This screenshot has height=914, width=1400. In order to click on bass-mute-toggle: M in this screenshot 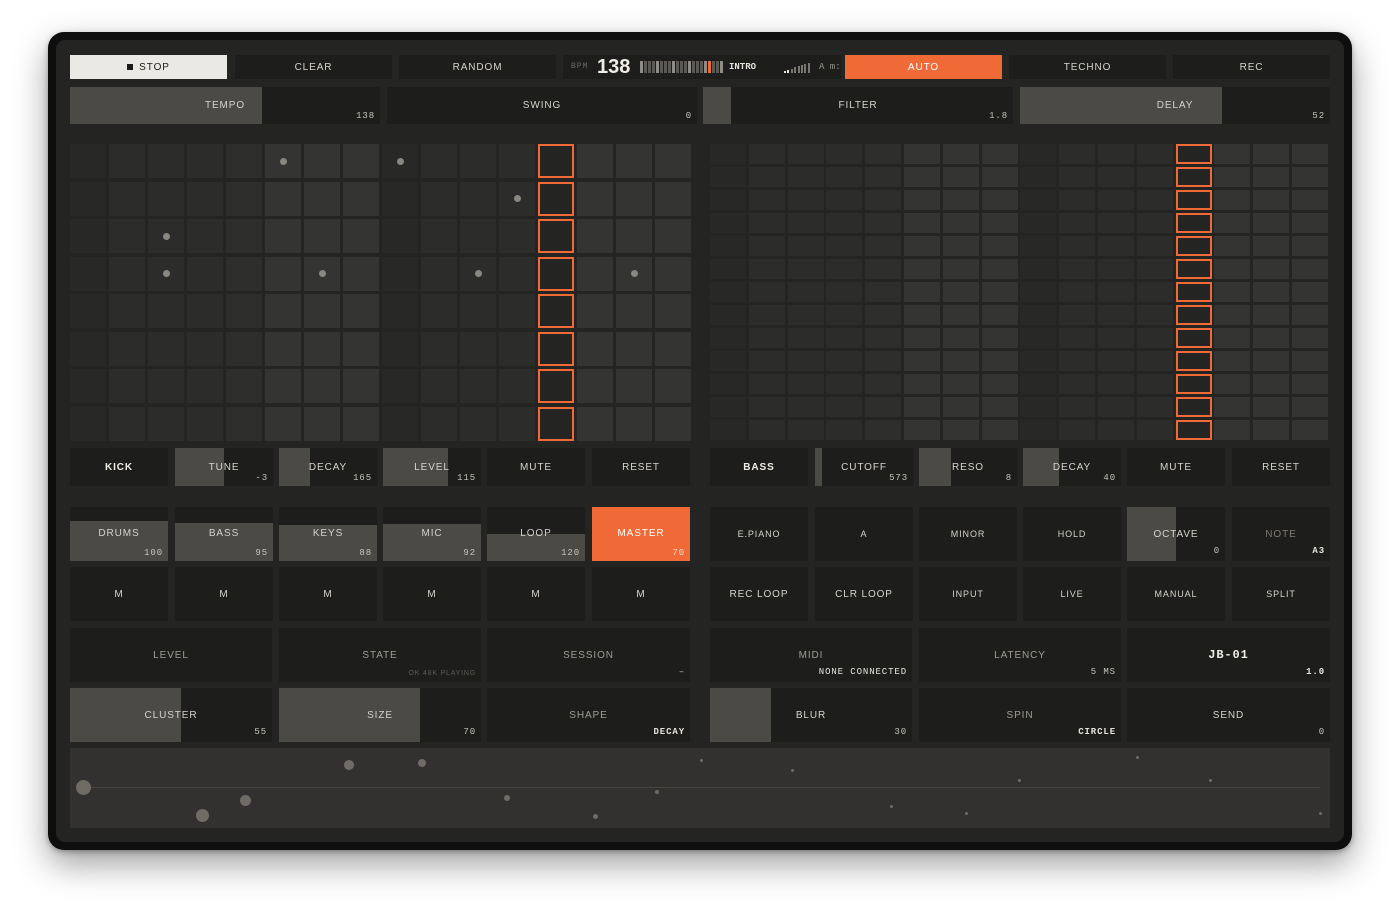, I will do `click(224, 594)`.